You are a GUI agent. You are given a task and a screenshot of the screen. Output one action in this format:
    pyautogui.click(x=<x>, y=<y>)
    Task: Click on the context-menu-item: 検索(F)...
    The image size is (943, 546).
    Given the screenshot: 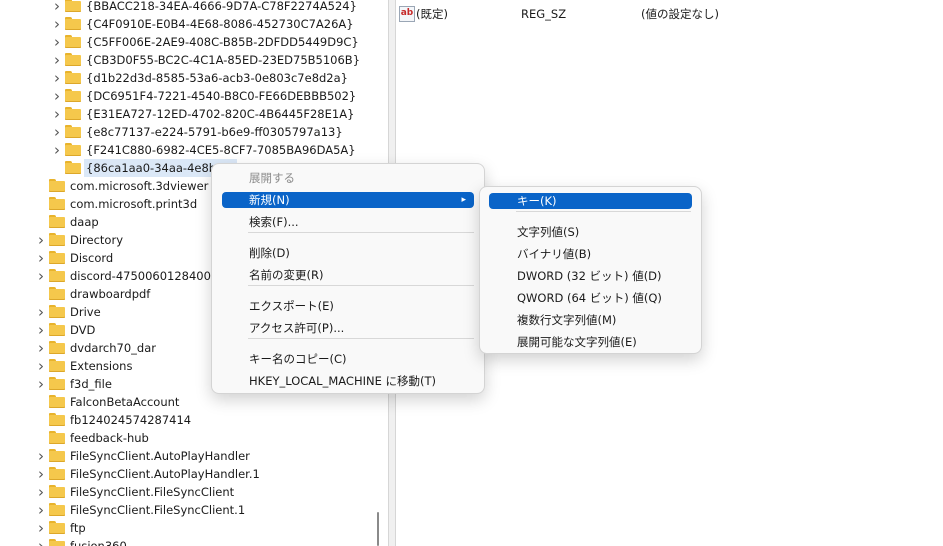 What is the action you would take?
    pyautogui.click(x=348, y=222)
    